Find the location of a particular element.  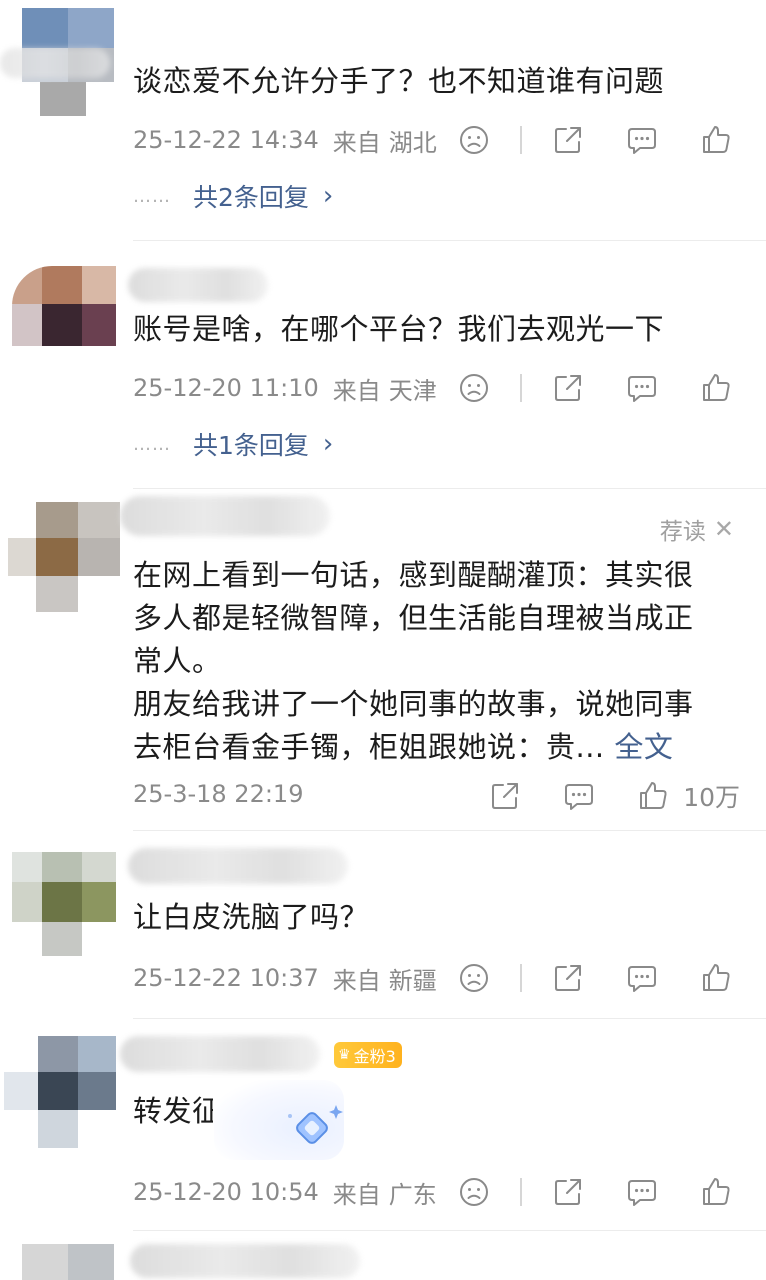

badge-label: 金粉3 is located at coordinates (374, 1056).